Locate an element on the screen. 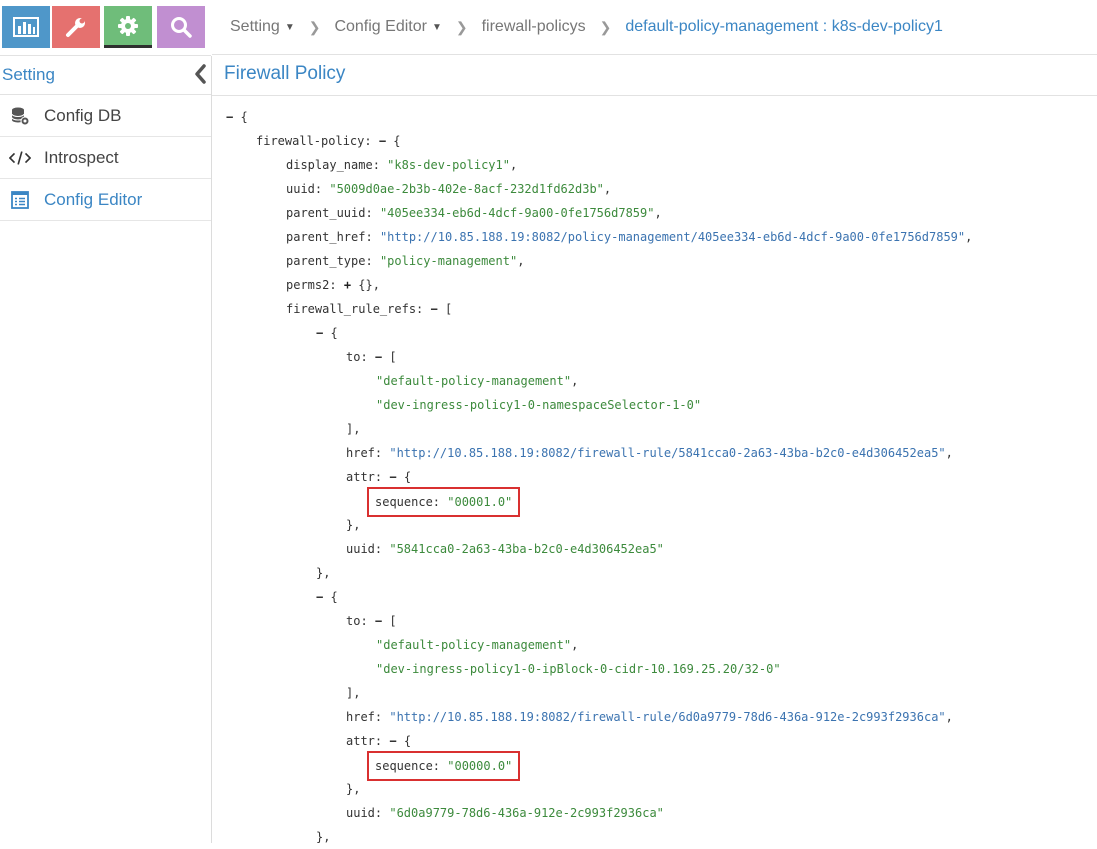 The width and height of the screenshot is (1097, 849). bar-chart-icon is located at coordinates (26, 27).